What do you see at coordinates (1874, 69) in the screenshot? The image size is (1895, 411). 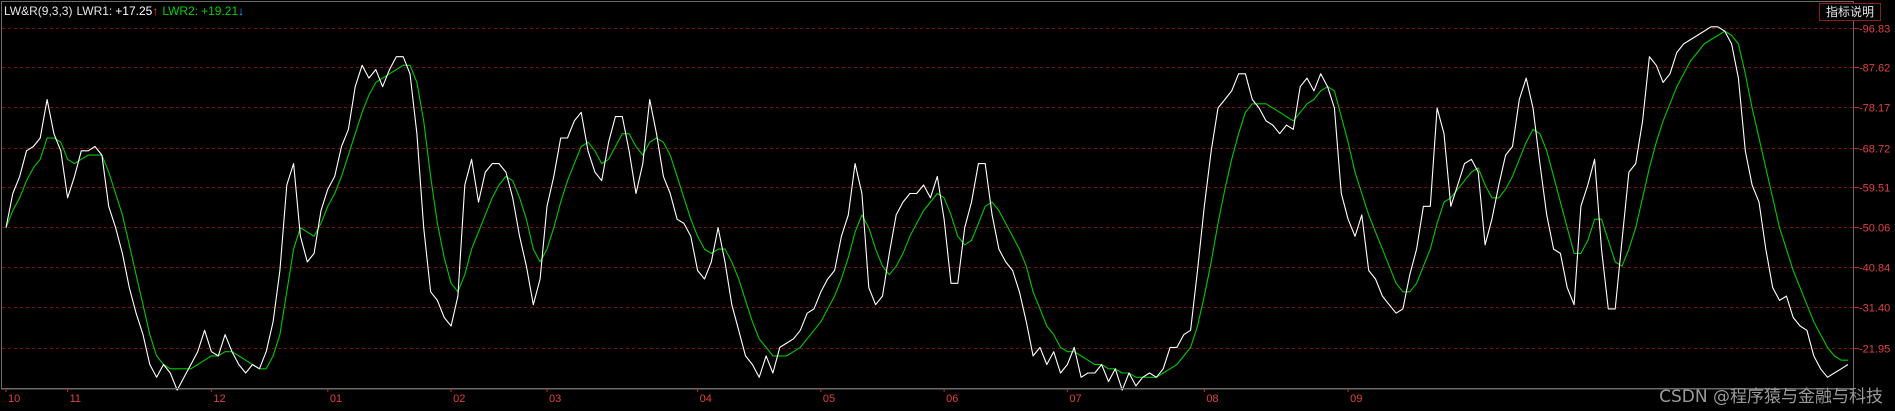 I see `y-tick-label: -87.62` at bounding box center [1874, 69].